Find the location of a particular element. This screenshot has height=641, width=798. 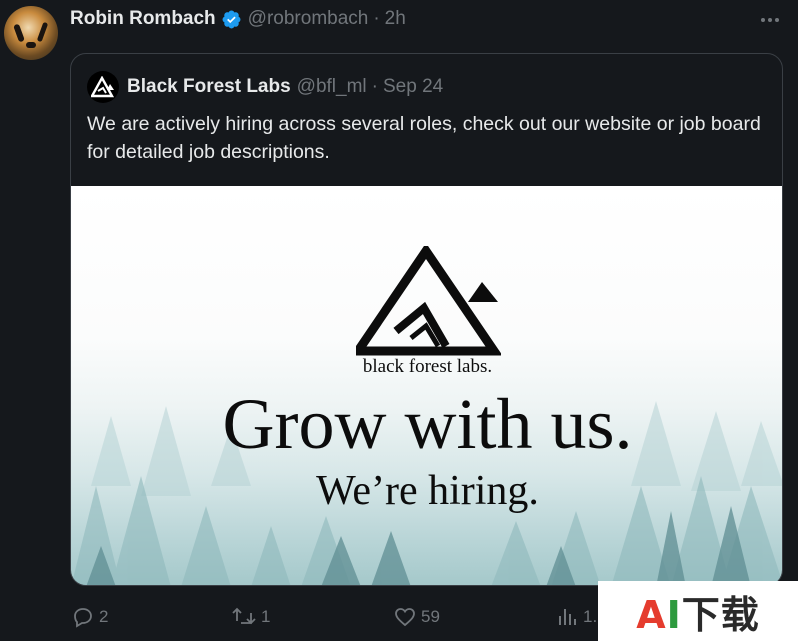

verified-badge-icon is located at coordinates (231, 19).